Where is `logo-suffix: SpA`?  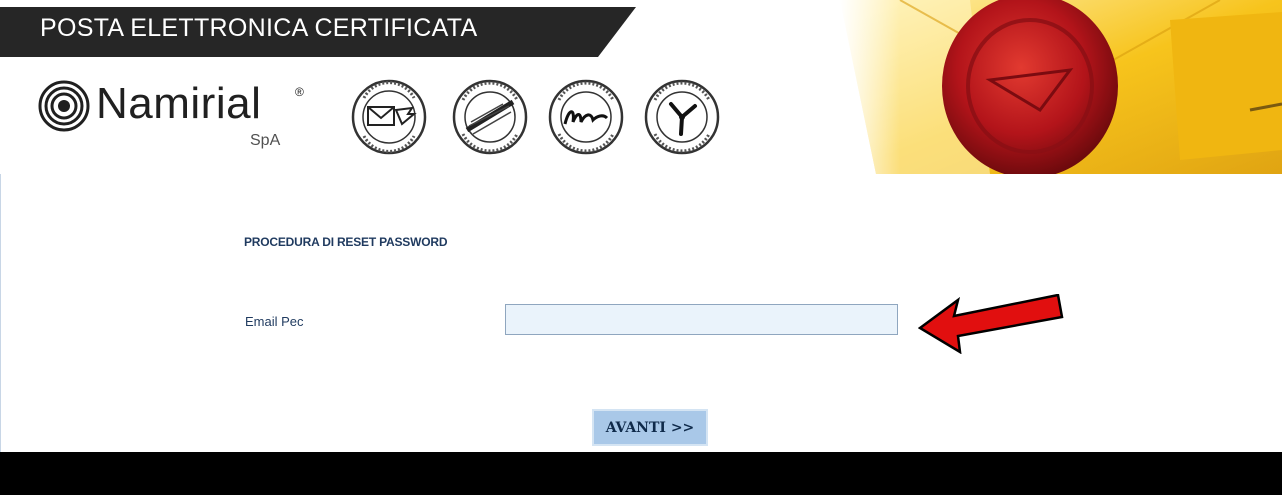 logo-suffix: SpA is located at coordinates (265, 140).